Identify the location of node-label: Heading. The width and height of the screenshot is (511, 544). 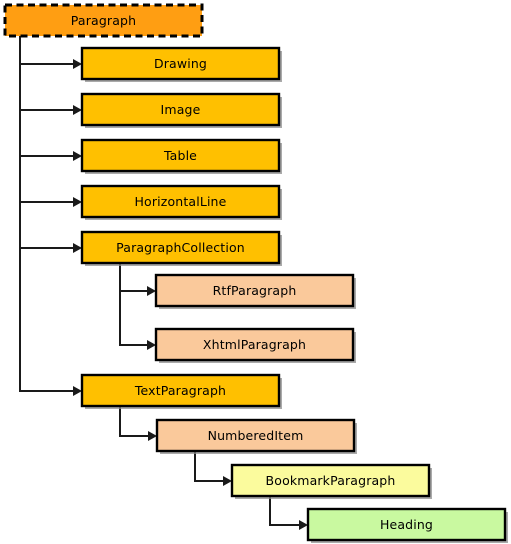
(406, 524).